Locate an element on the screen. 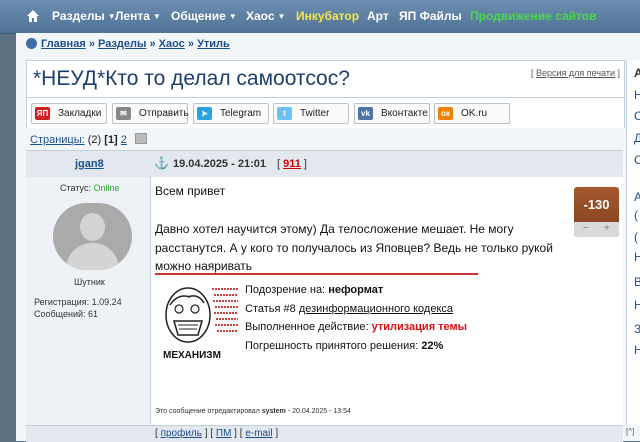 This screenshot has width=640, height=442. error-line: Погрешность принятого решения: 22% is located at coordinates (344, 346).